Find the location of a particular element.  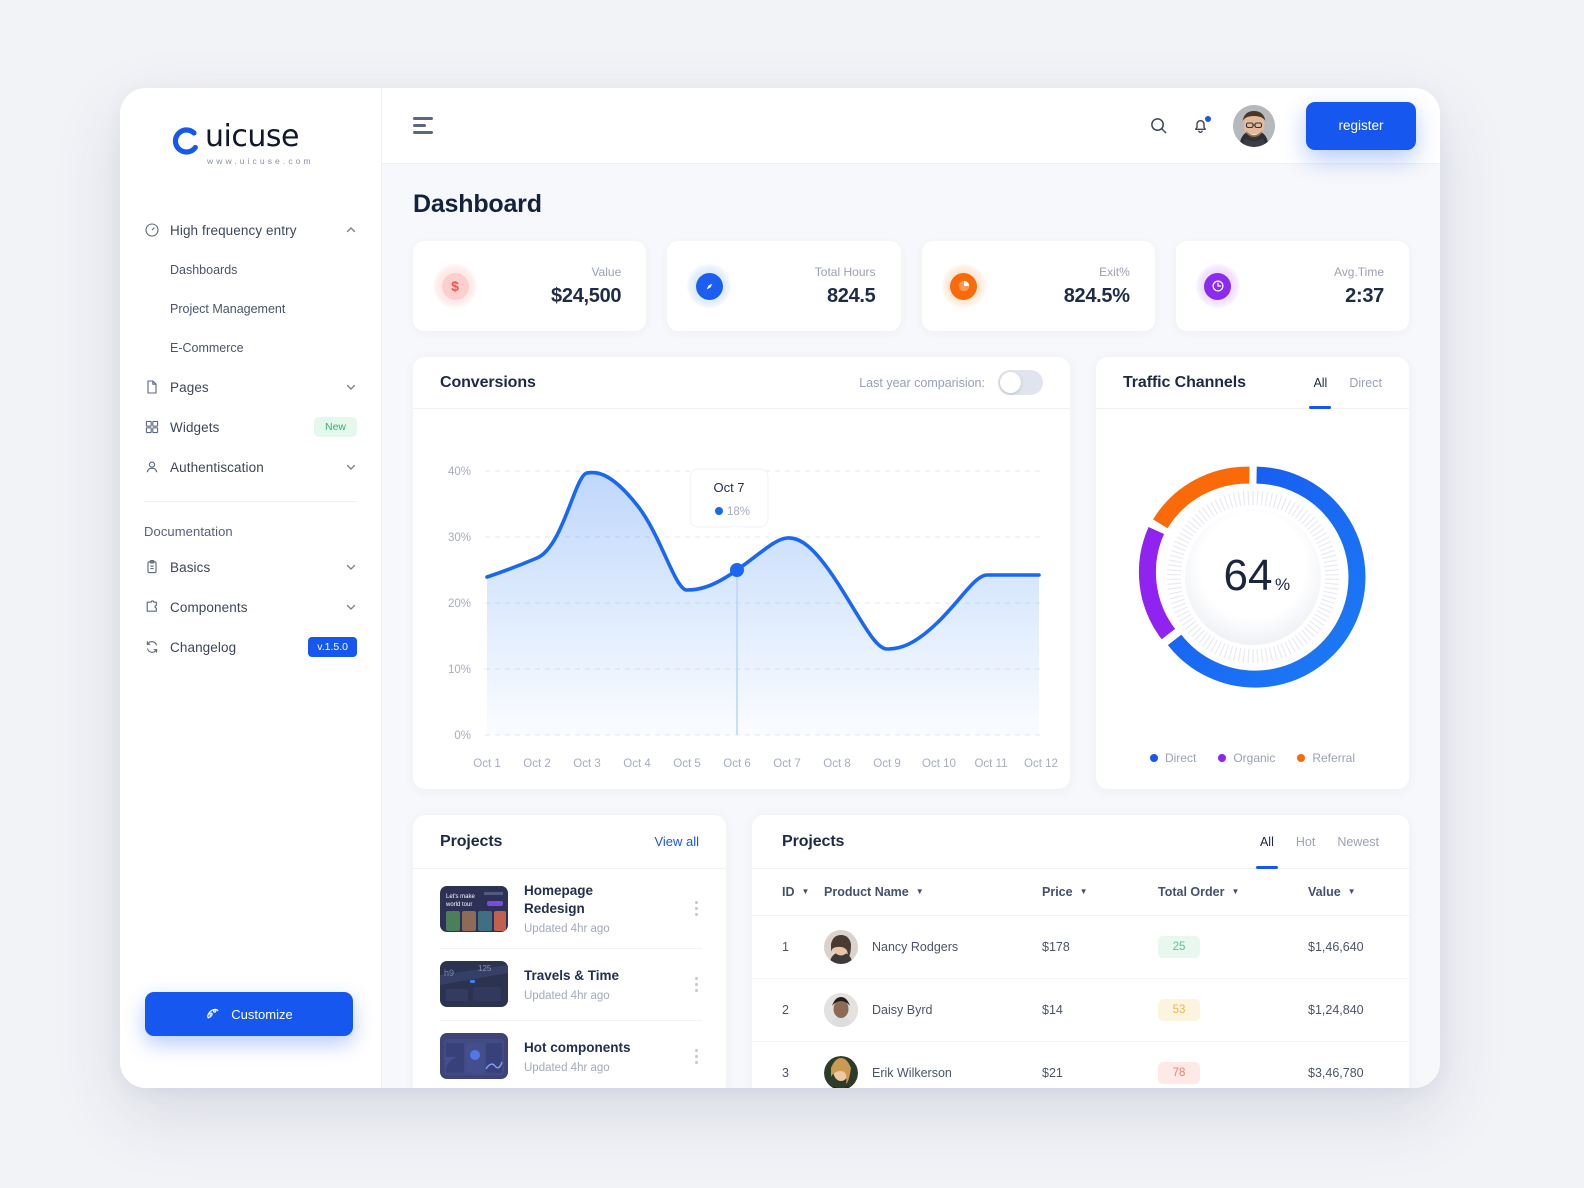

hamburger-icon is located at coordinates (423, 125).